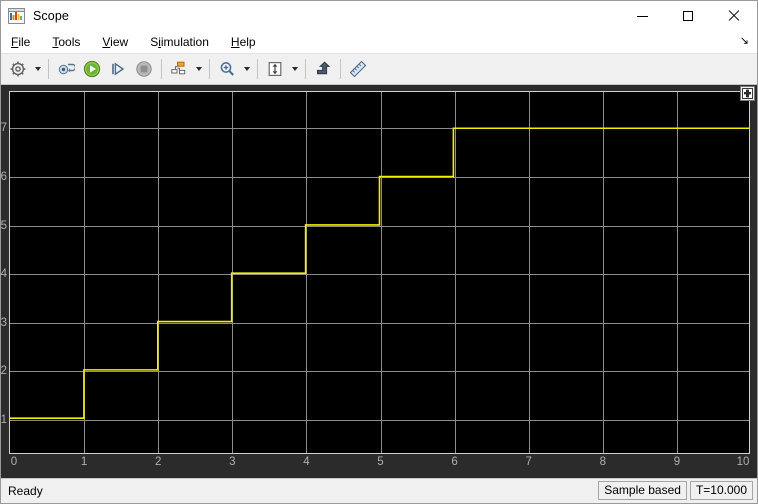 This screenshot has width=758, height=504. I want to click on autoscale-button, so click(275, 69).